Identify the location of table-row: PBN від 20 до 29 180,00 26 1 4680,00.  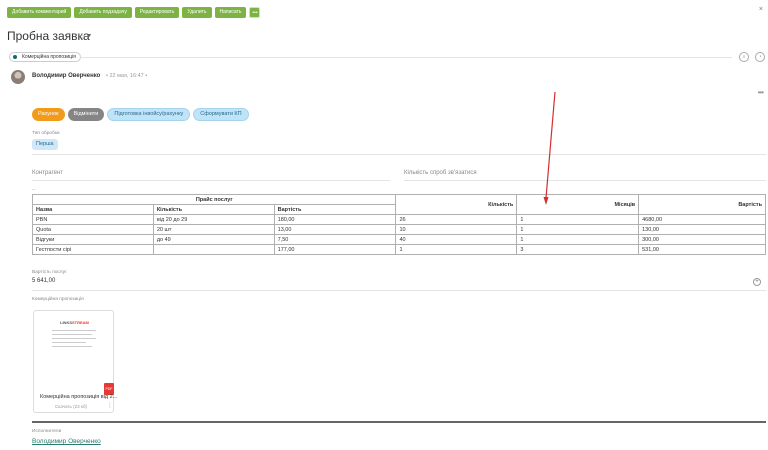
(399, 219).